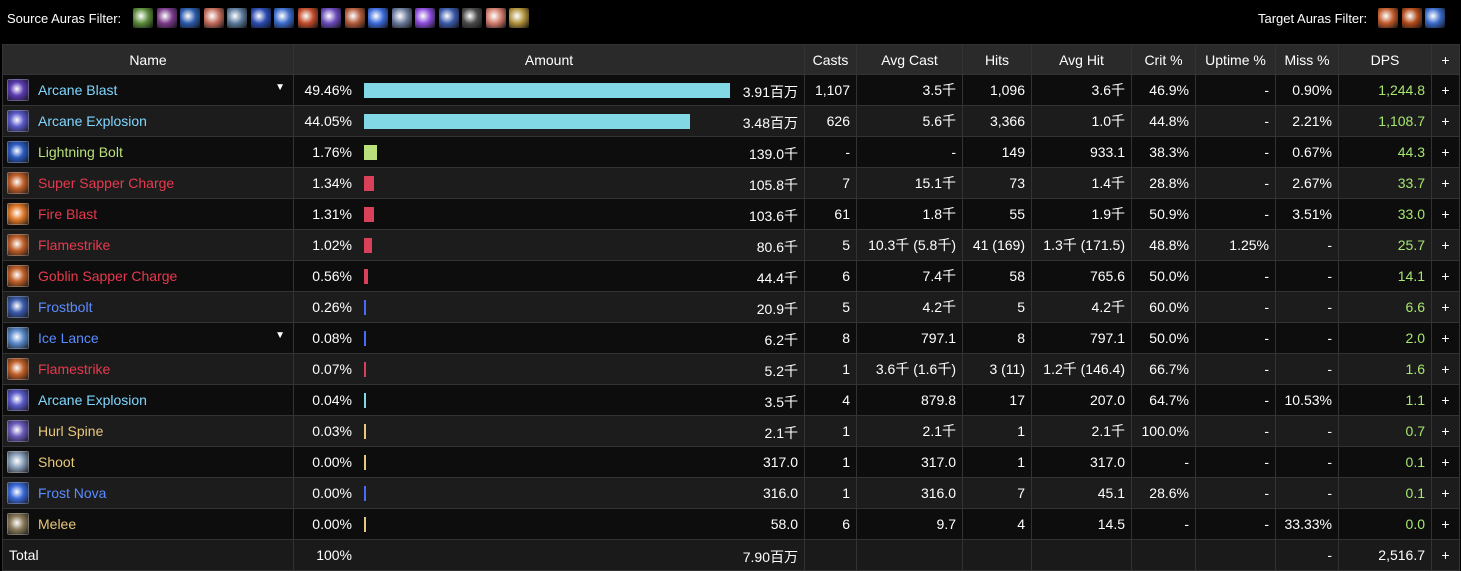 The image size is (1461, 571). Describe the element at coordinates (331, 18) in the screenshot. I see `purple-star-aura-icon` at that location.